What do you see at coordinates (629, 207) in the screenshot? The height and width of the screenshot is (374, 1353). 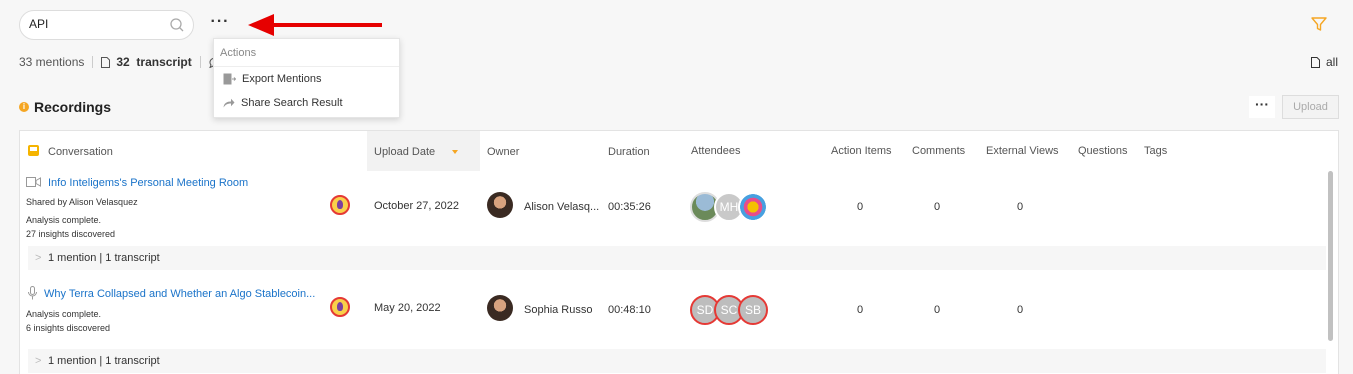 I see `duration-cell: 00:35:26` at bounding box center [629, 207].